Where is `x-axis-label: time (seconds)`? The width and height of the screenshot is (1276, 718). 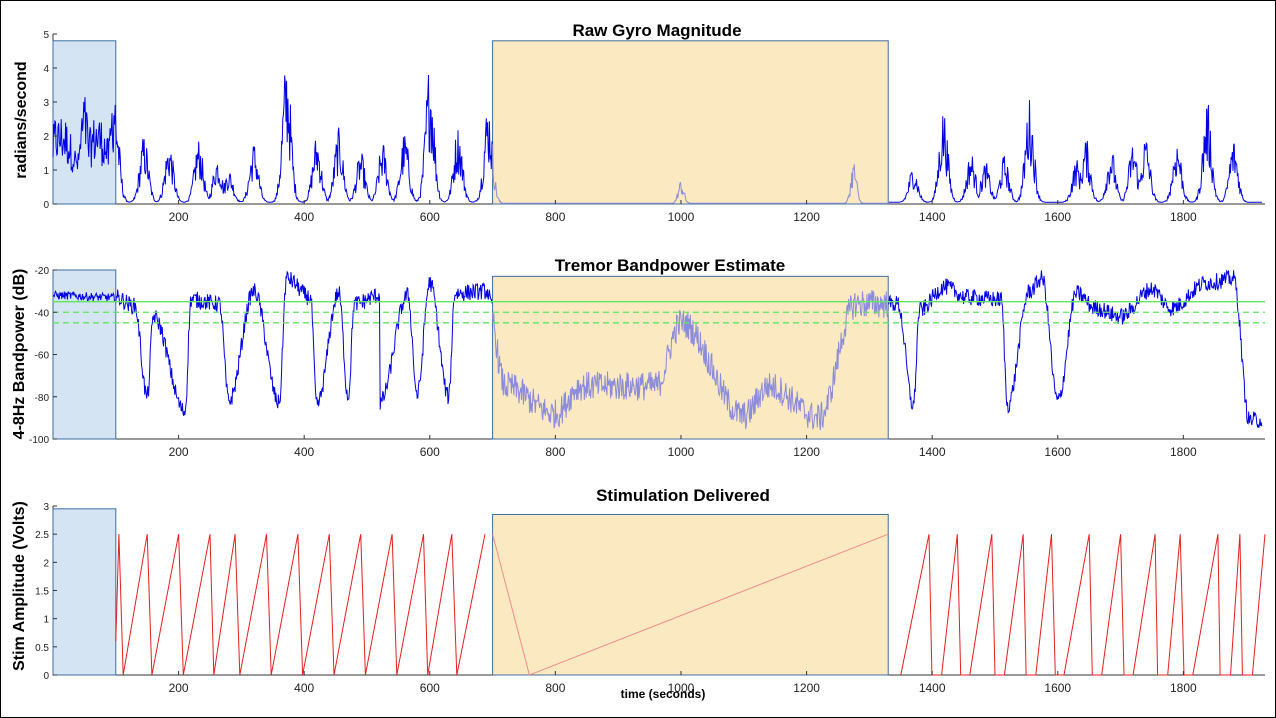
x-axis-label: time (seconds) is located at coordinates (663, 694).